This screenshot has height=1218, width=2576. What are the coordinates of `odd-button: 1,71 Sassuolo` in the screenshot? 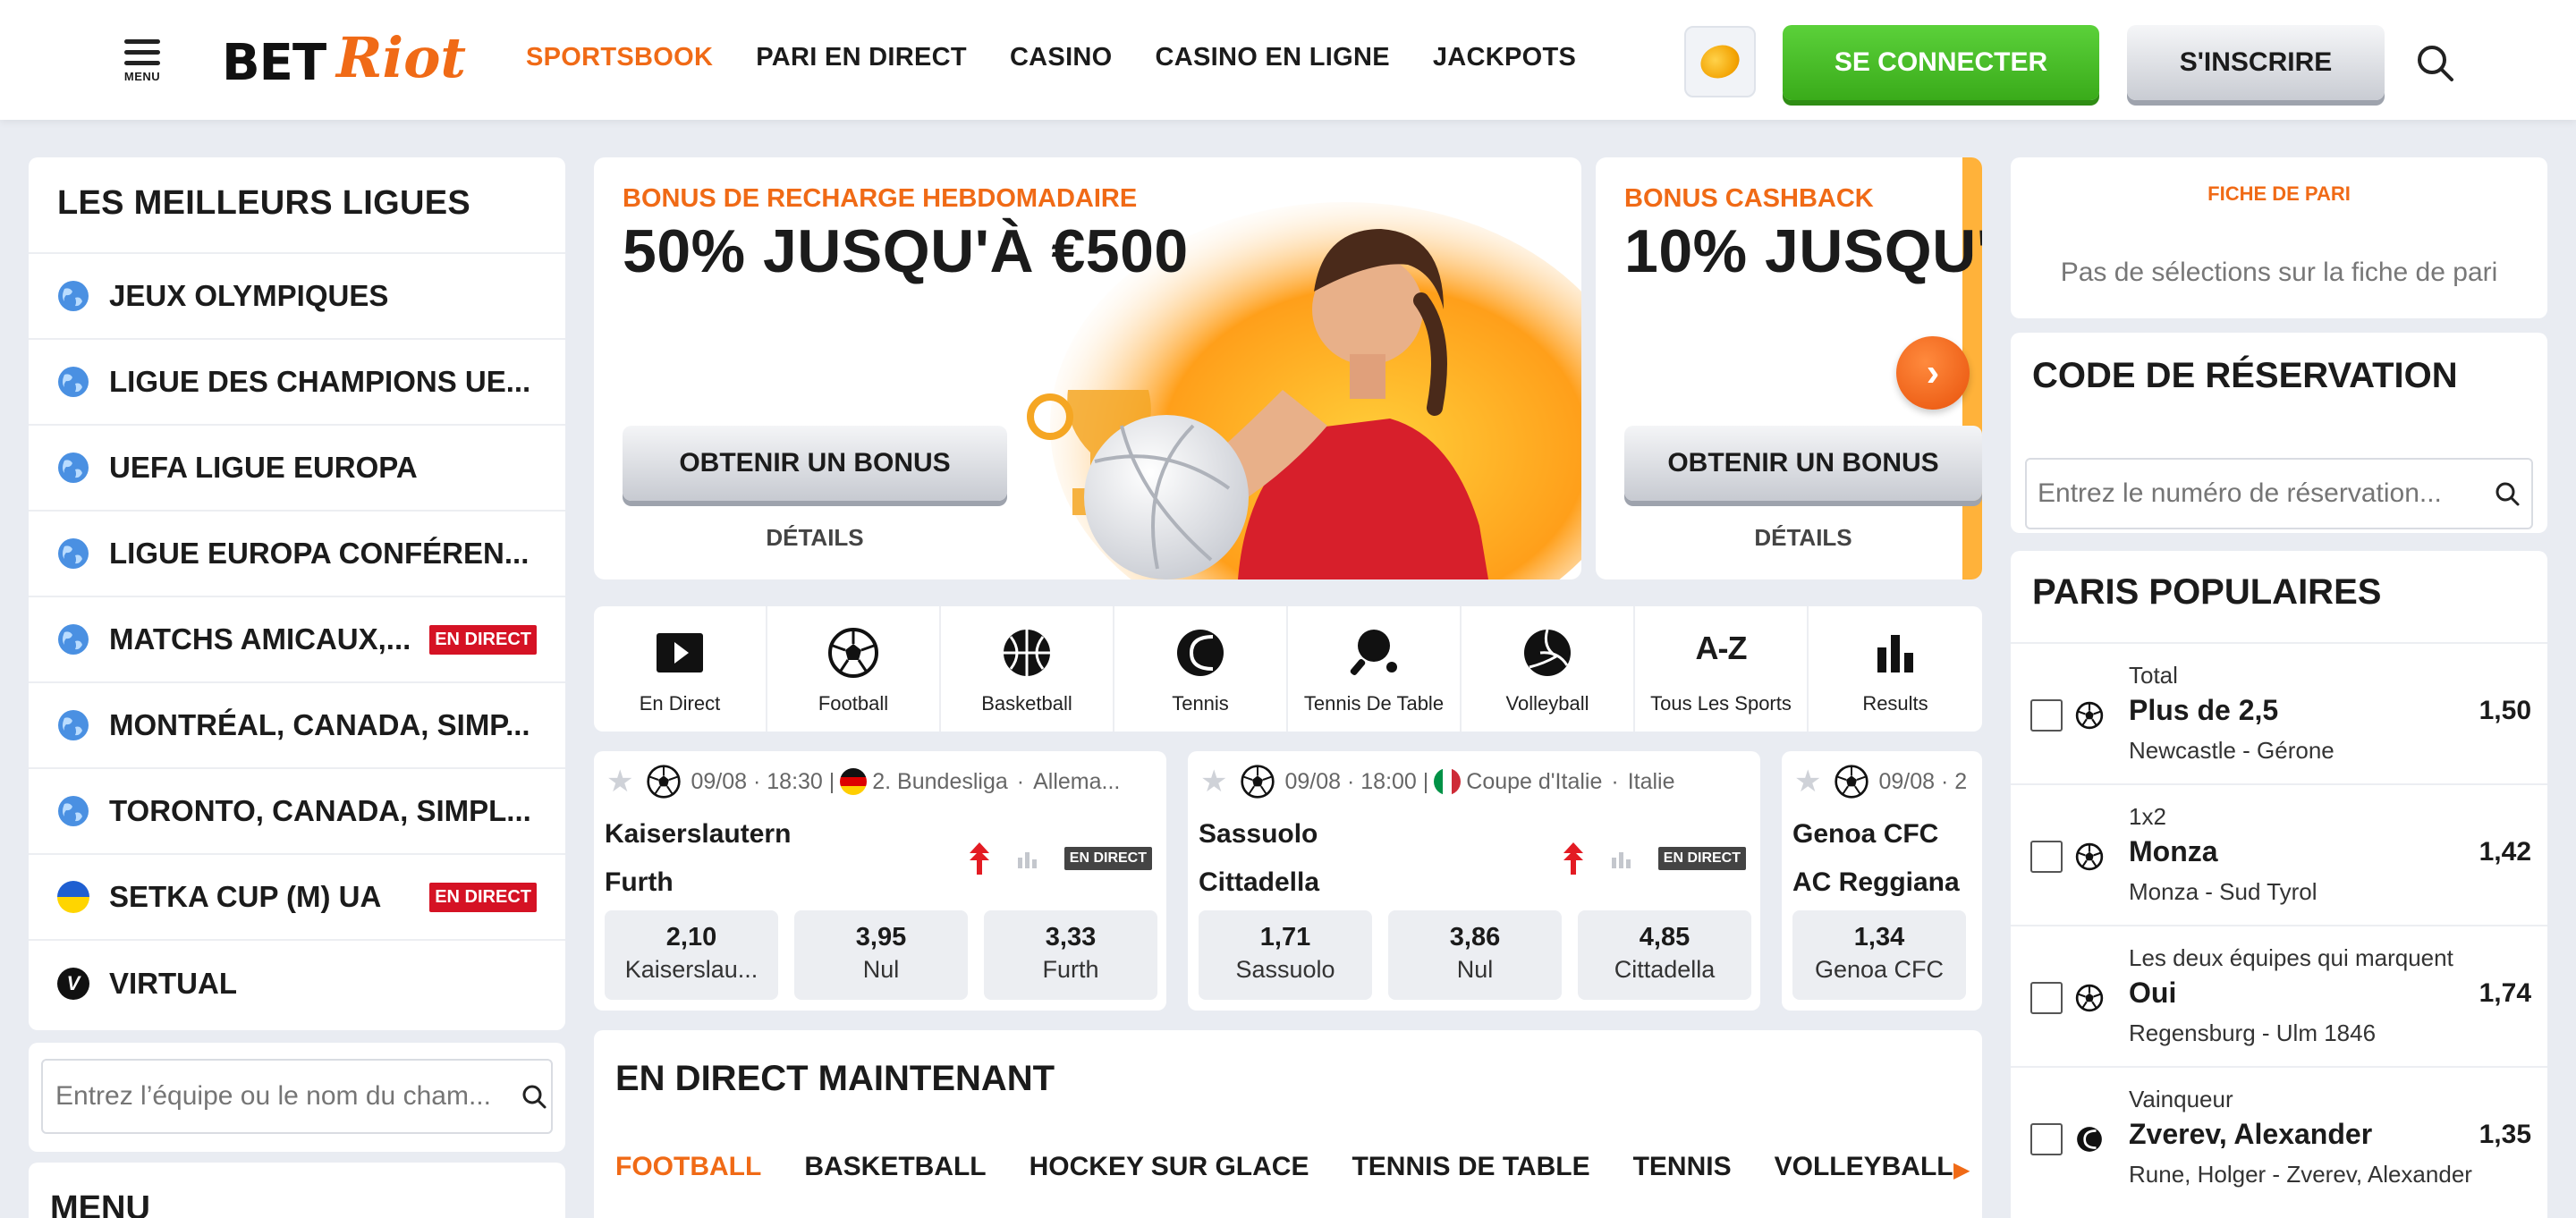 It's located at (1285, 955).